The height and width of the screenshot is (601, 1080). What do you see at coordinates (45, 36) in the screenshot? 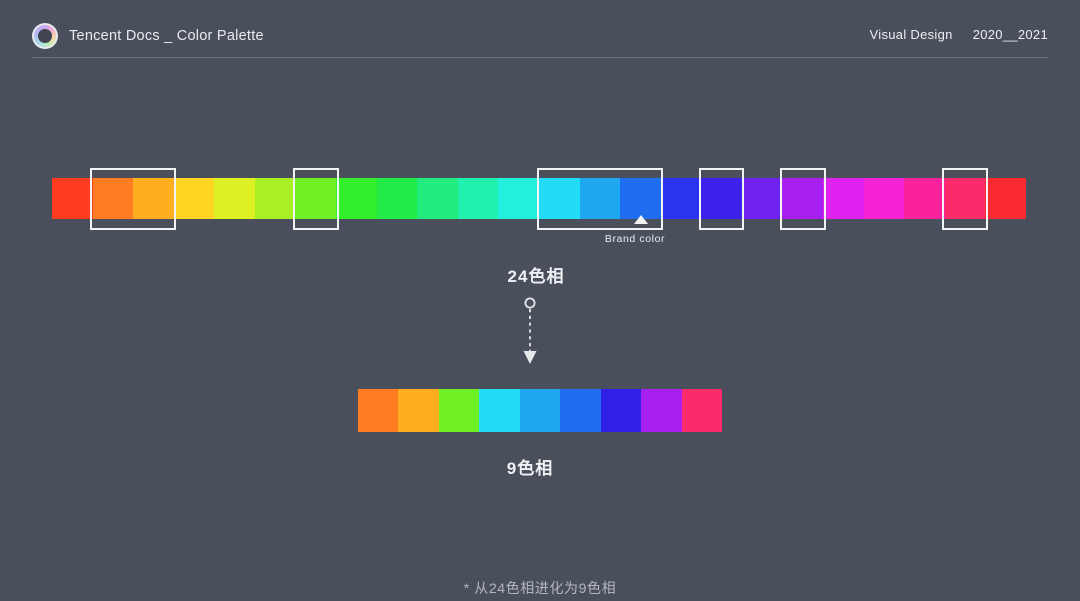
I see `color-wheel-icon` at bounding box center [45, 36].